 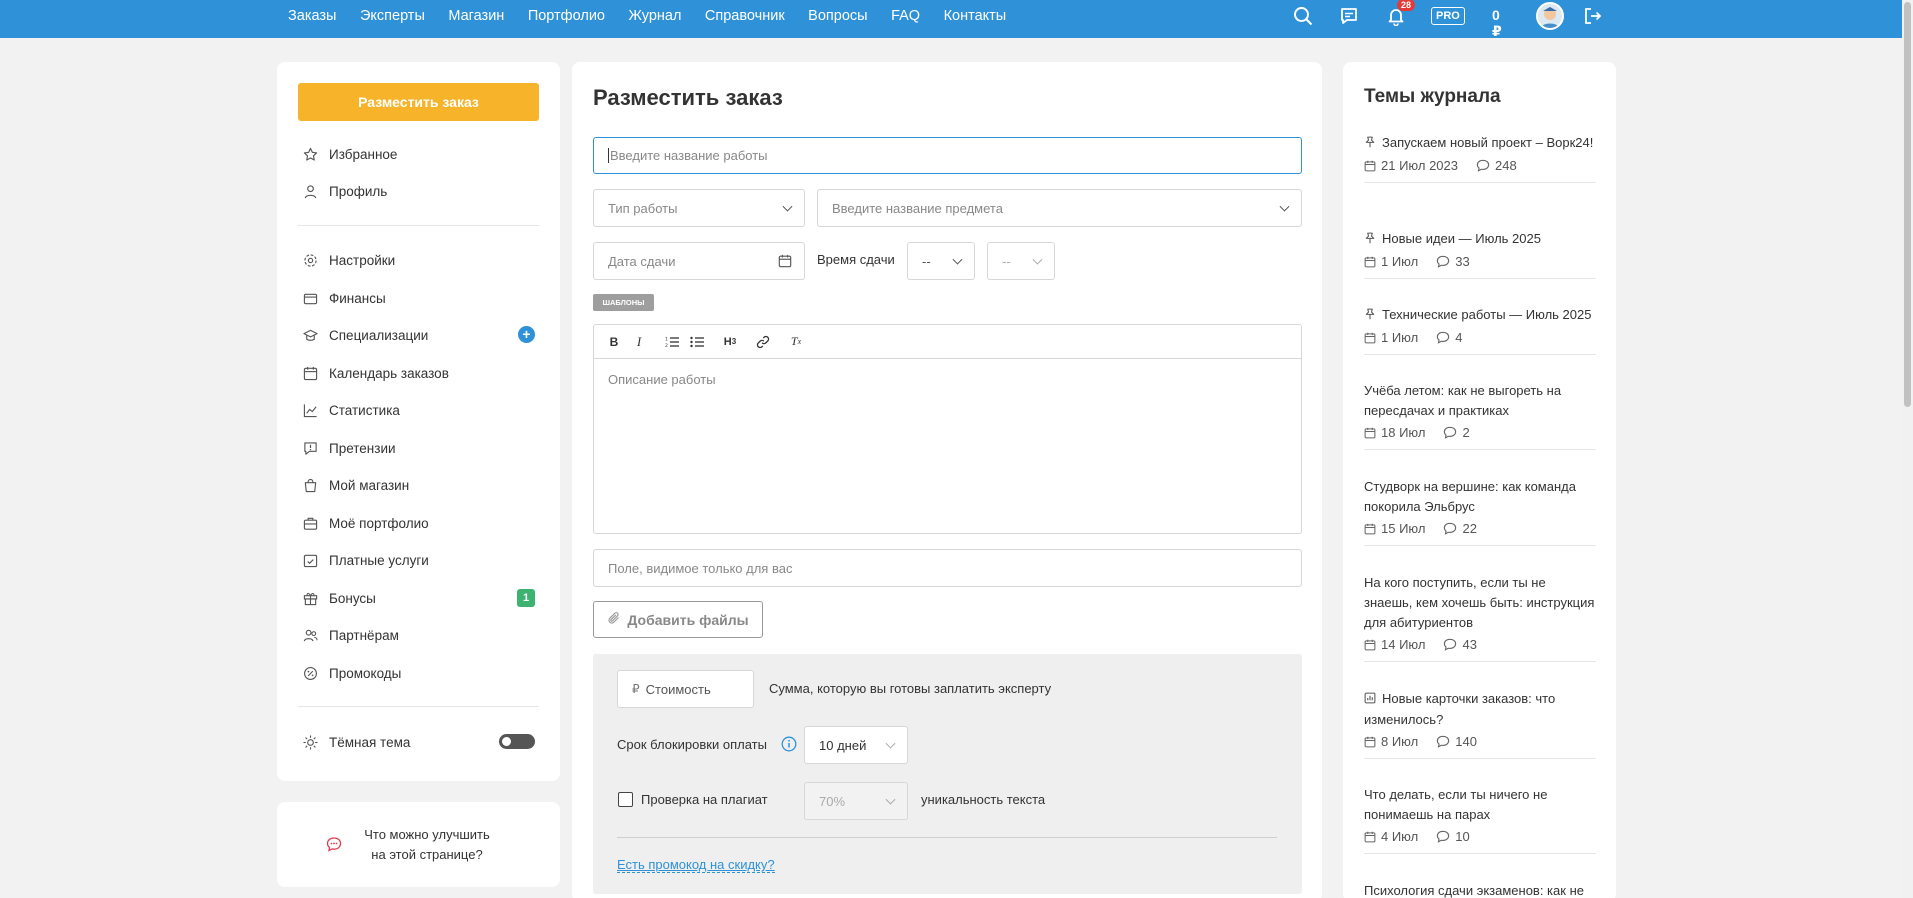 I want to click on journal-post-meta: 4 Июл 10, so click(x=1480, y=836).